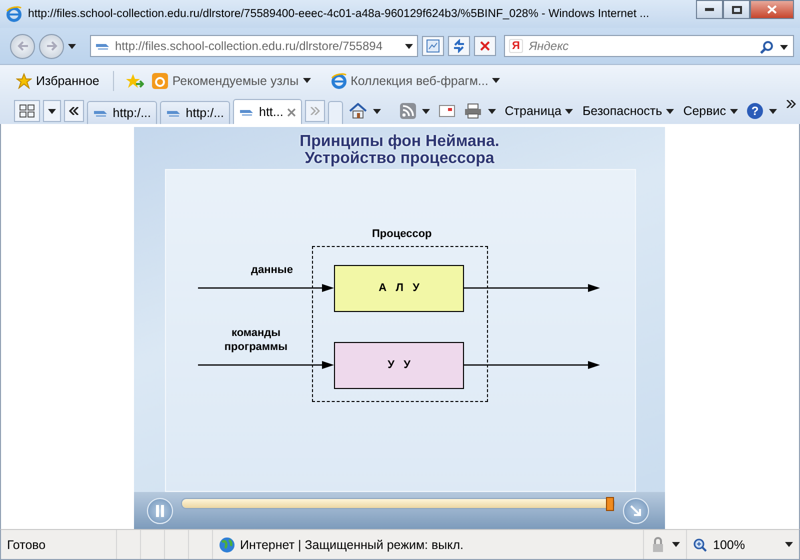 Image resolution: width=800 pixels, height=560 pixels. Describe the element at coordinates (22, 46) in the screenshot. I see `back-arrow-icon` at that location.